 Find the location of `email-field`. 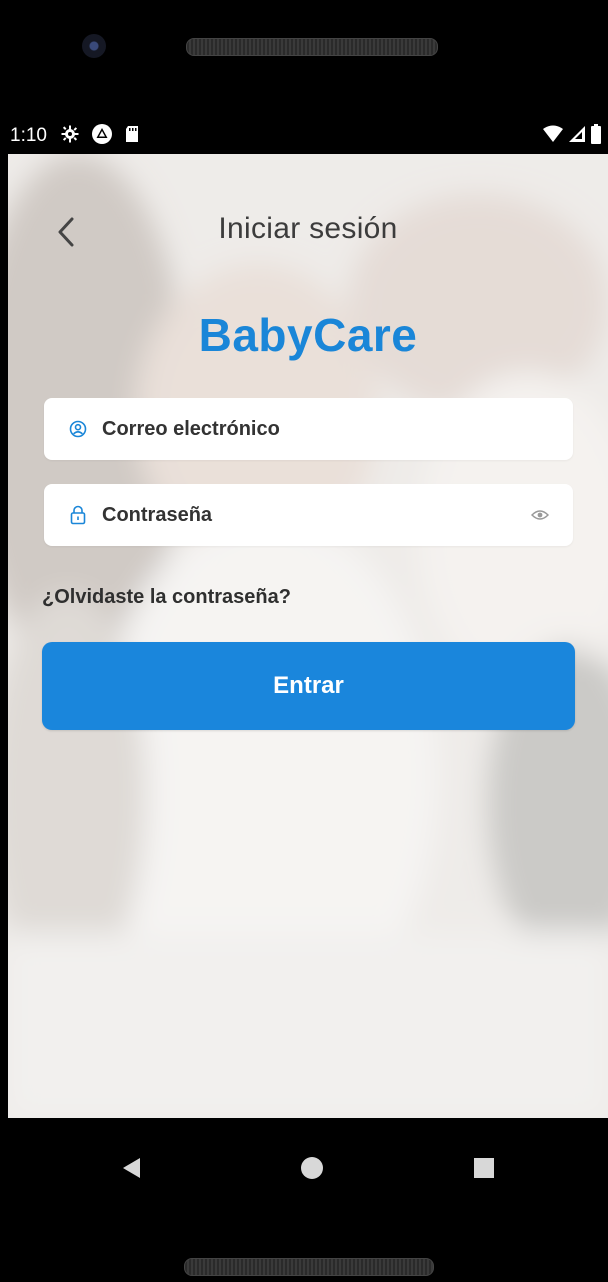

email-field is located at coordinates (308, 429).